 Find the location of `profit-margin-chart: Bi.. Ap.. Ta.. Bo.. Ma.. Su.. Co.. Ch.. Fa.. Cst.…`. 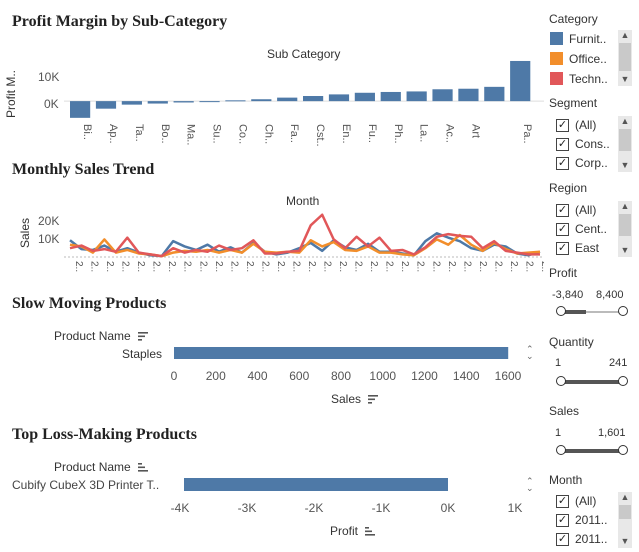

profit-margin-chart: Bi.. Ap.. Ta.. Bo.. Ma.. Su.. Co.. Ch.. Fa.. Cst.… is located at coordinates (304, 108).